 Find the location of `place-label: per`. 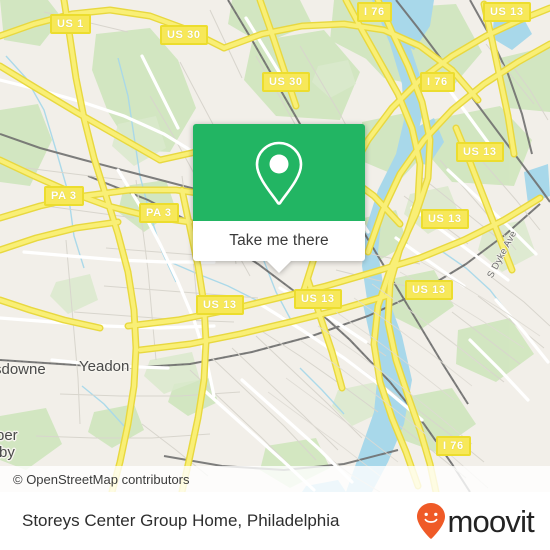

place-label: per is located at coordinates (9, 435).